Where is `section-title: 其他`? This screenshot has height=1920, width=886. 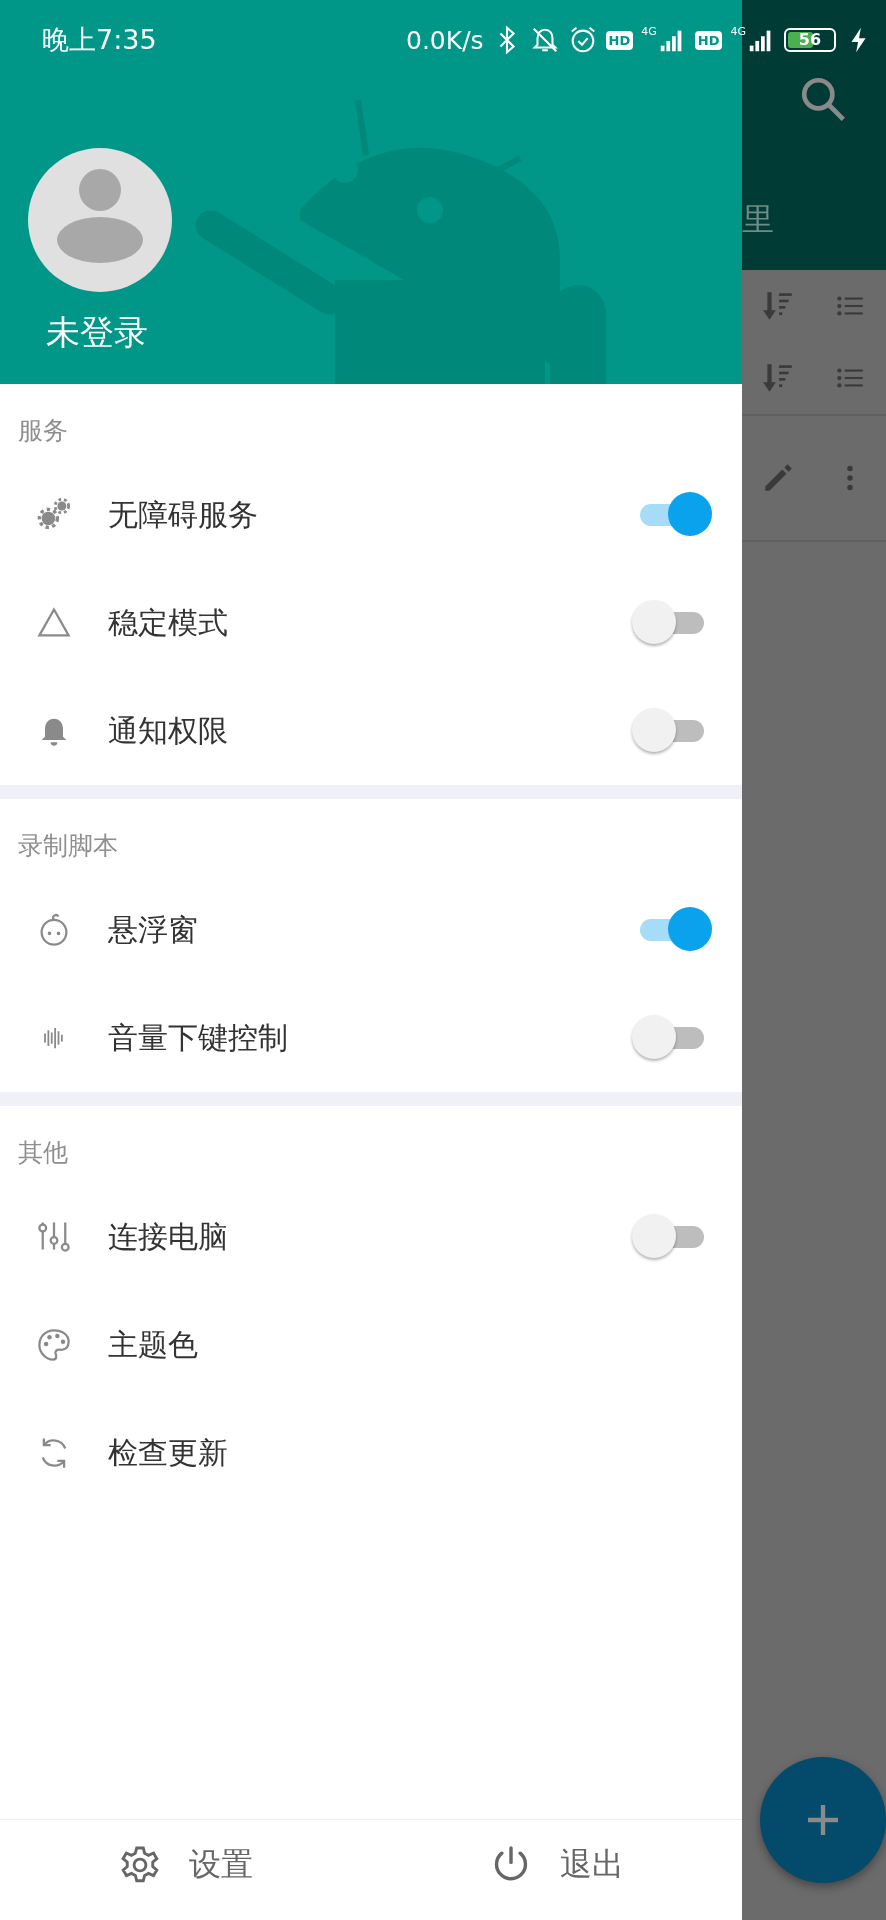
section-title: 其他 is located at coordinates (43, 1153).